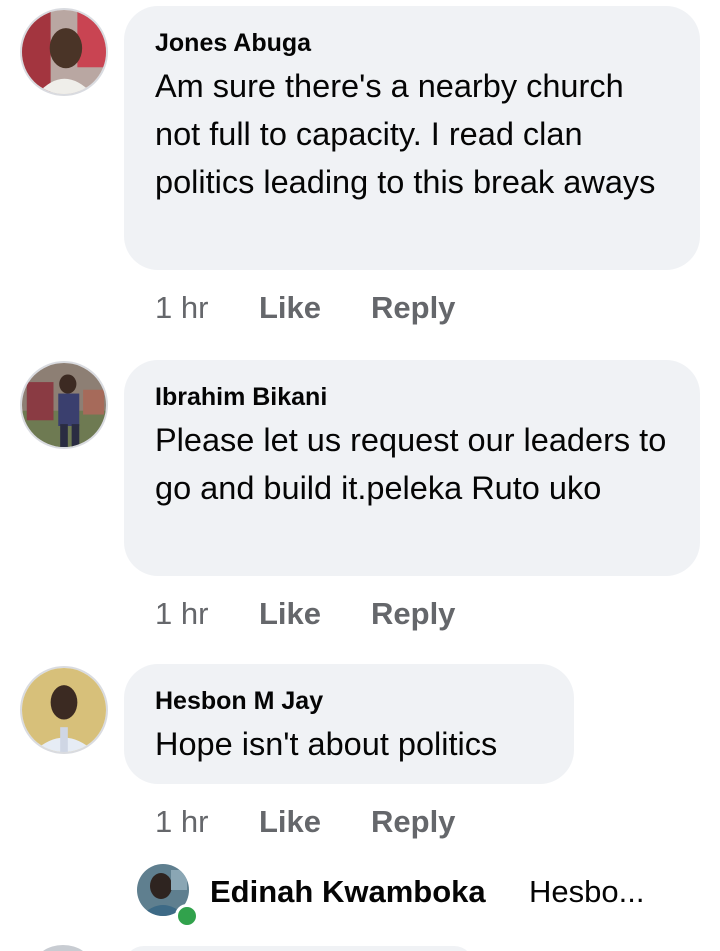 Image resolution: width=720 pixels, height=951 pixels. Describe the element at coordinates (348, 892) in the screenshot. I see `reply-author: Edinah Kwamboka` at that location.